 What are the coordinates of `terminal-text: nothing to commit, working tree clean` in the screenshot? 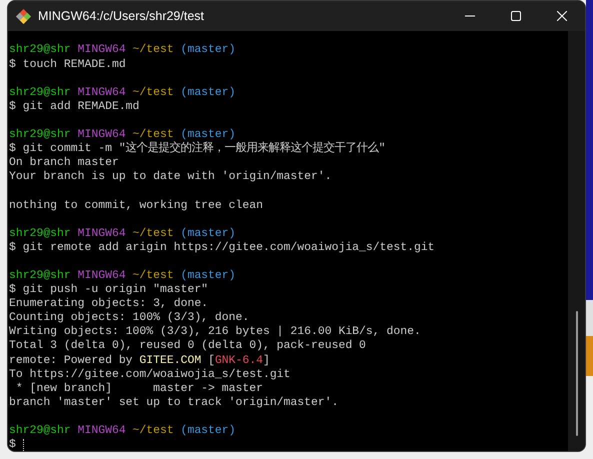 It's located at (136, 206).